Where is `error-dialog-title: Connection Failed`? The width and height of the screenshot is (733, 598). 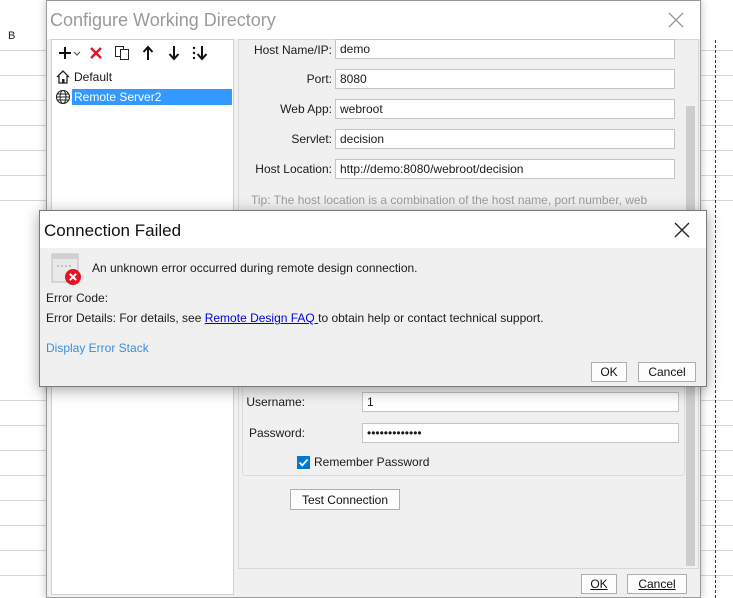 error-dialog-title: Connection Failed is located at coordinates (113, 230).